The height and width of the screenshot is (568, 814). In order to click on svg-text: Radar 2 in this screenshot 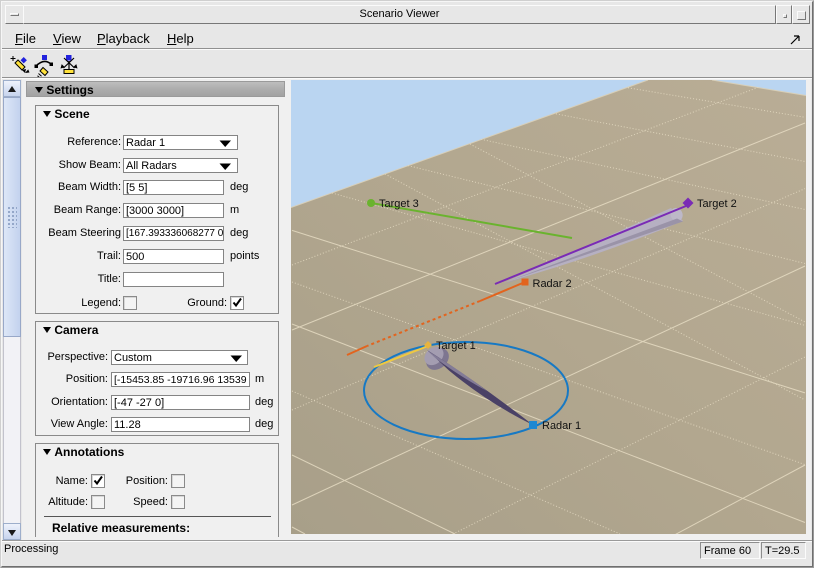, I will do `click(552, 284)`.